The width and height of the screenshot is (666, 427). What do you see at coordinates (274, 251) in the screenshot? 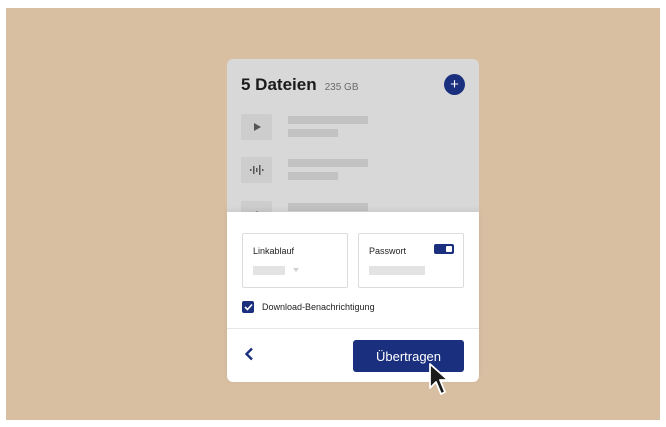
I see `link-expiry-label: Linkablauf` at bounding box center [274, 251].